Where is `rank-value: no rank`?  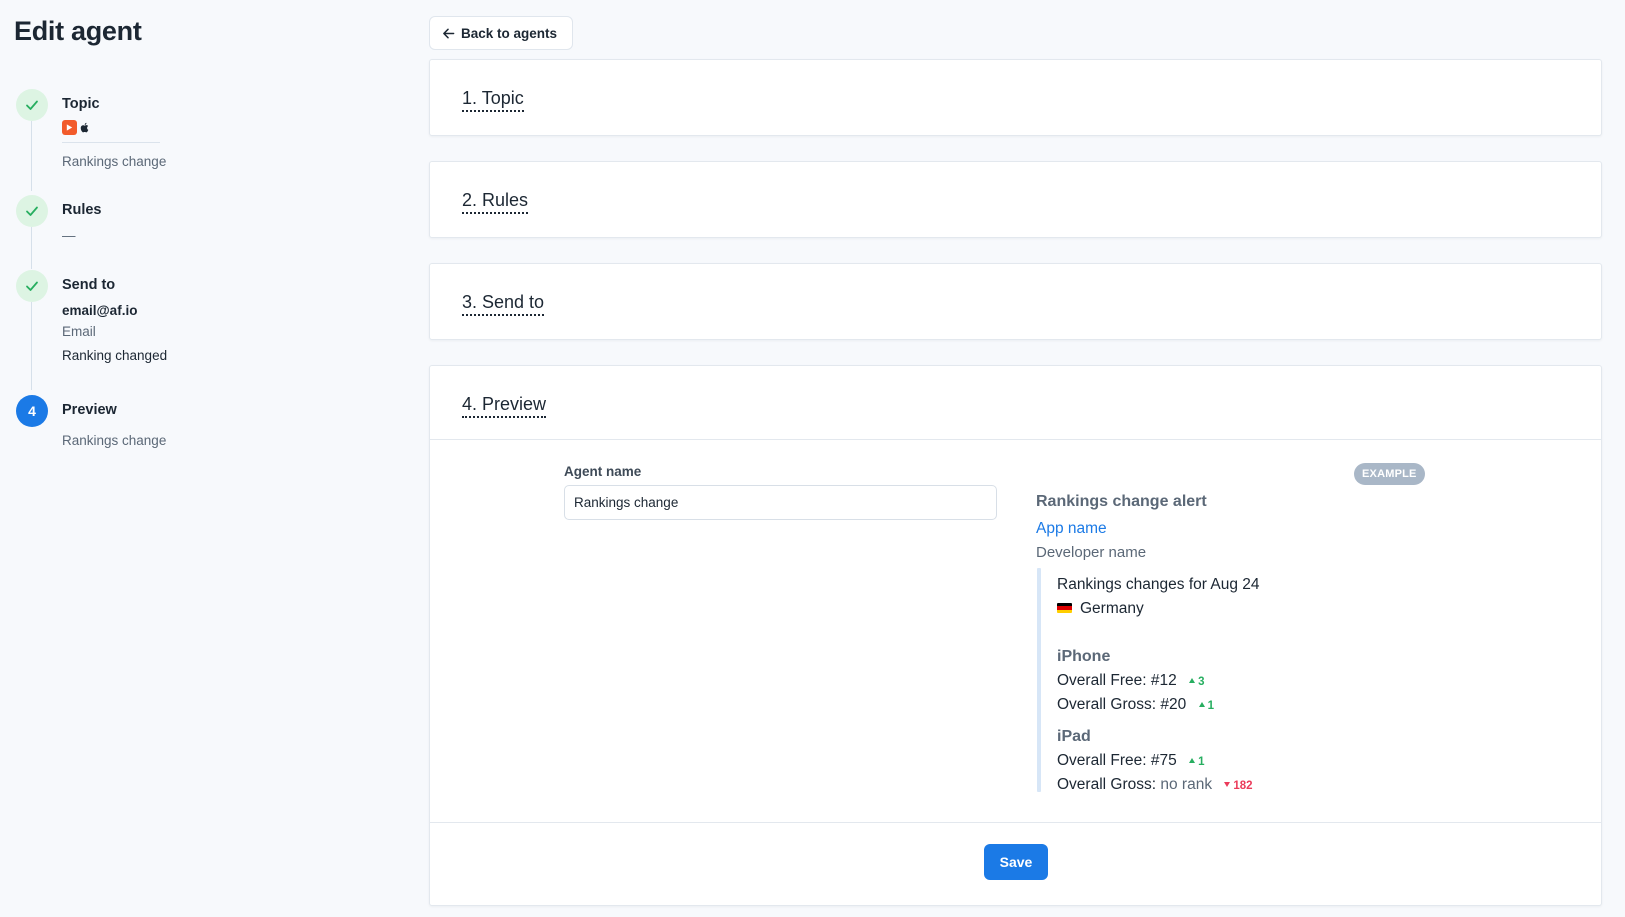
rank-value: no rank is located at coordinates (1186, 784).